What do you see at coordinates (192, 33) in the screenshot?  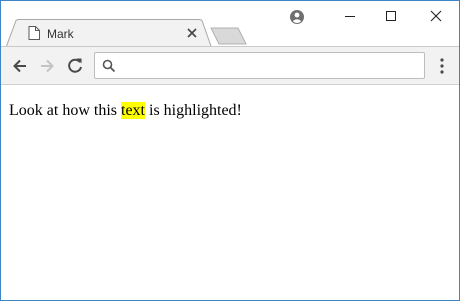 I see `close-icon` at bounding box center [192, 33].